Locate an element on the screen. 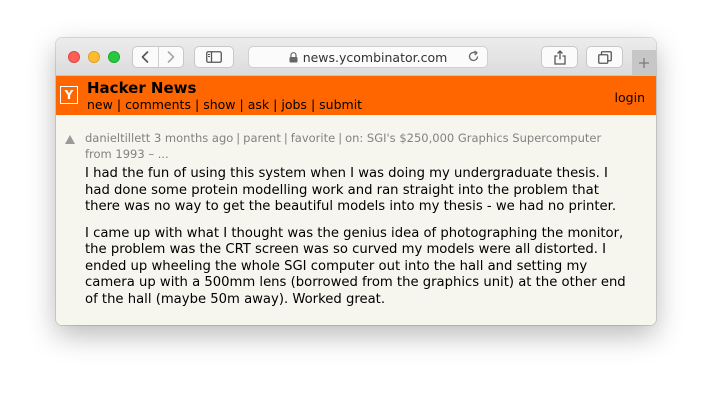  tab-overview-button is located at coordinates (604, 57).